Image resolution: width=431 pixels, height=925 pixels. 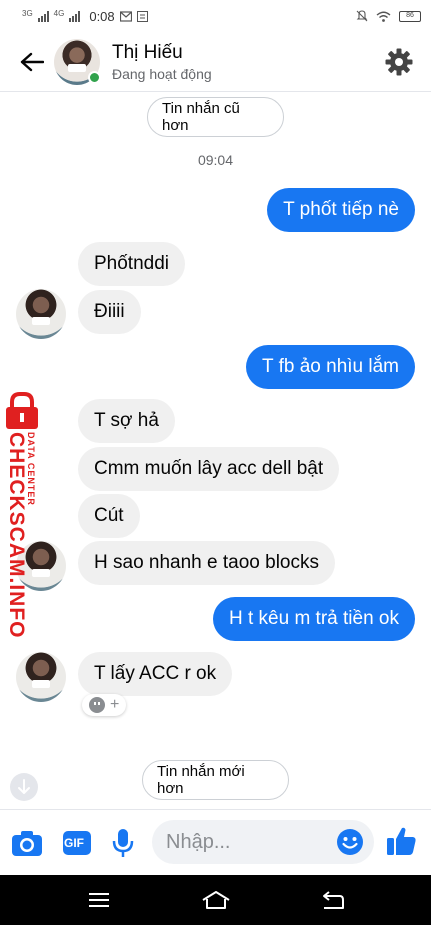 I want to click on watermark-main: CHECKSCAM.INFO, so click(x=16, y=535).